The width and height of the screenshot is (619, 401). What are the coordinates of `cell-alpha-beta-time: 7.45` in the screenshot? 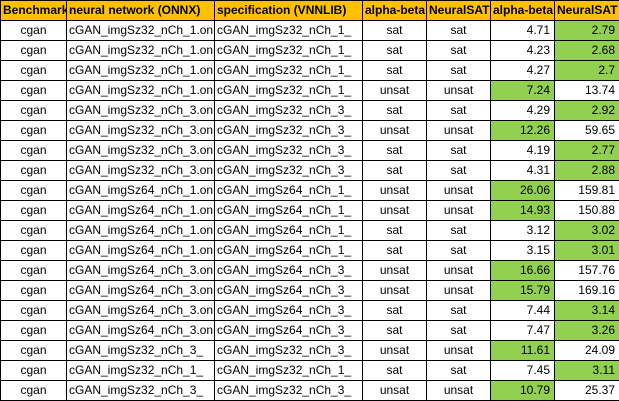 It's located at (522, 370).